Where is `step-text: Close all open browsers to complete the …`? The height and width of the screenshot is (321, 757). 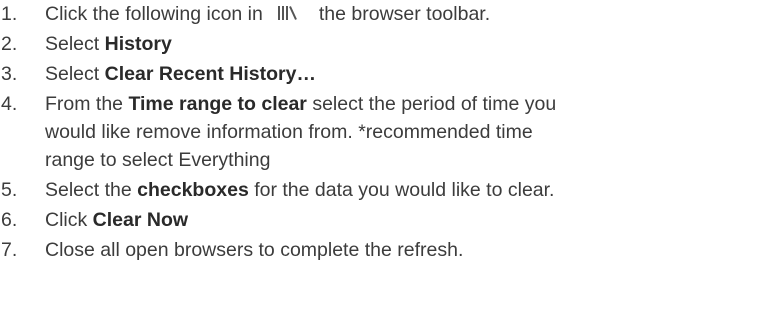
step-text: Close all open browsers to complete the … is located at coordinates (401, 250).